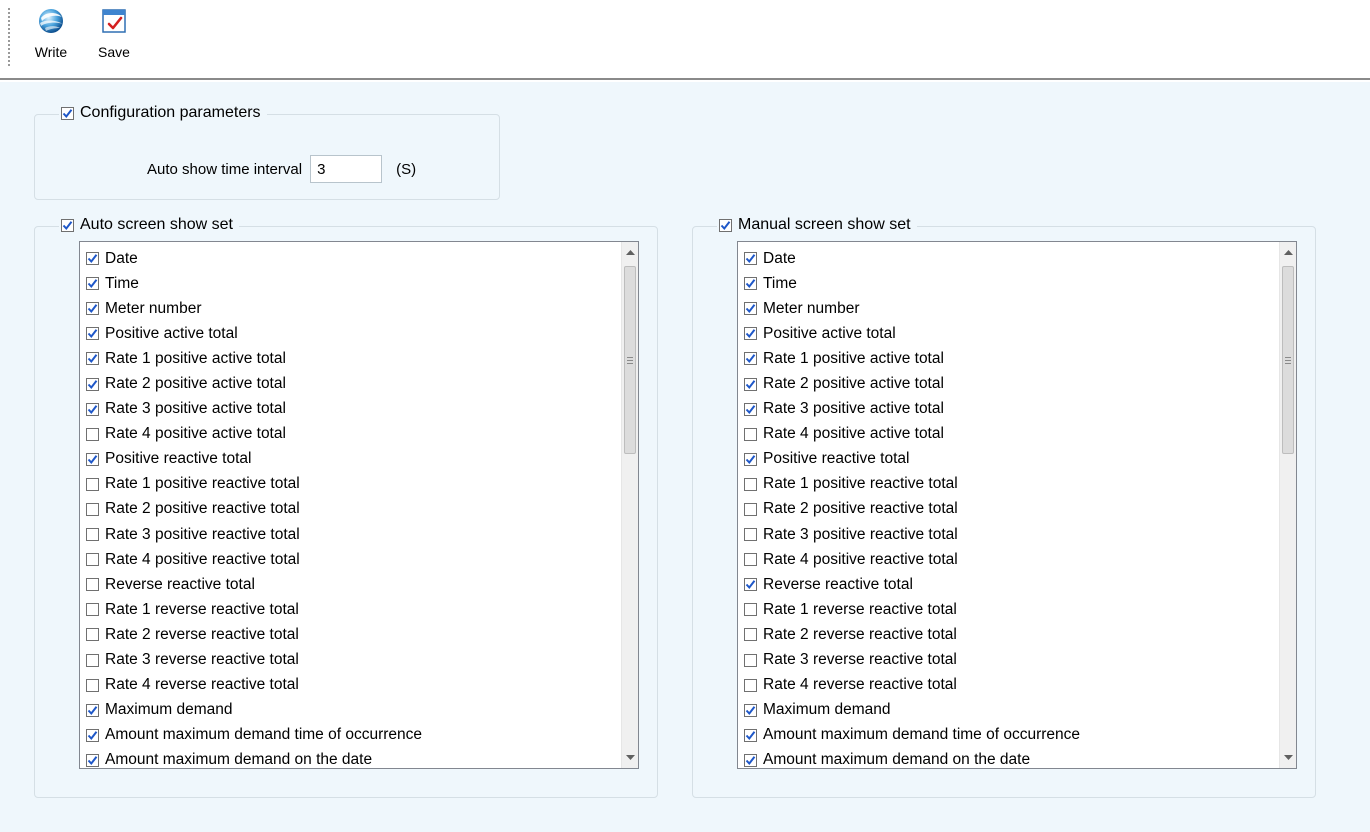  I want to click on manual-screen-show-checkbox, so click(725, 225).